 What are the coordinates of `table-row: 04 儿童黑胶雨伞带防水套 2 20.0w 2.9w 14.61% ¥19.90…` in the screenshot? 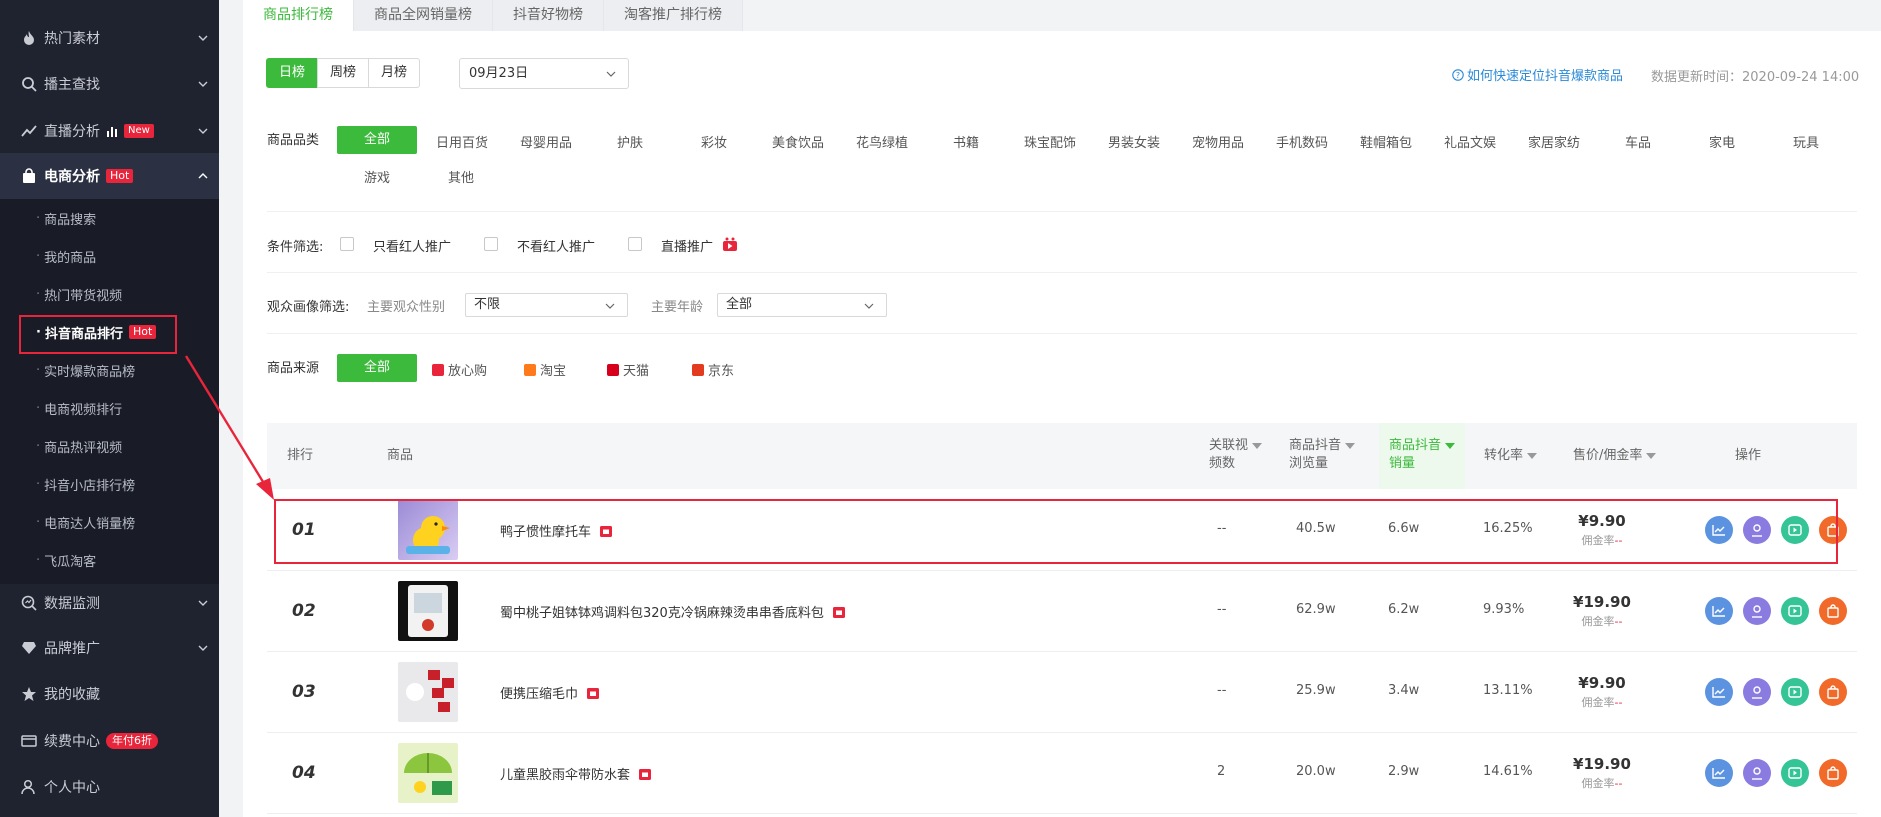 It's located at (1062, 773).